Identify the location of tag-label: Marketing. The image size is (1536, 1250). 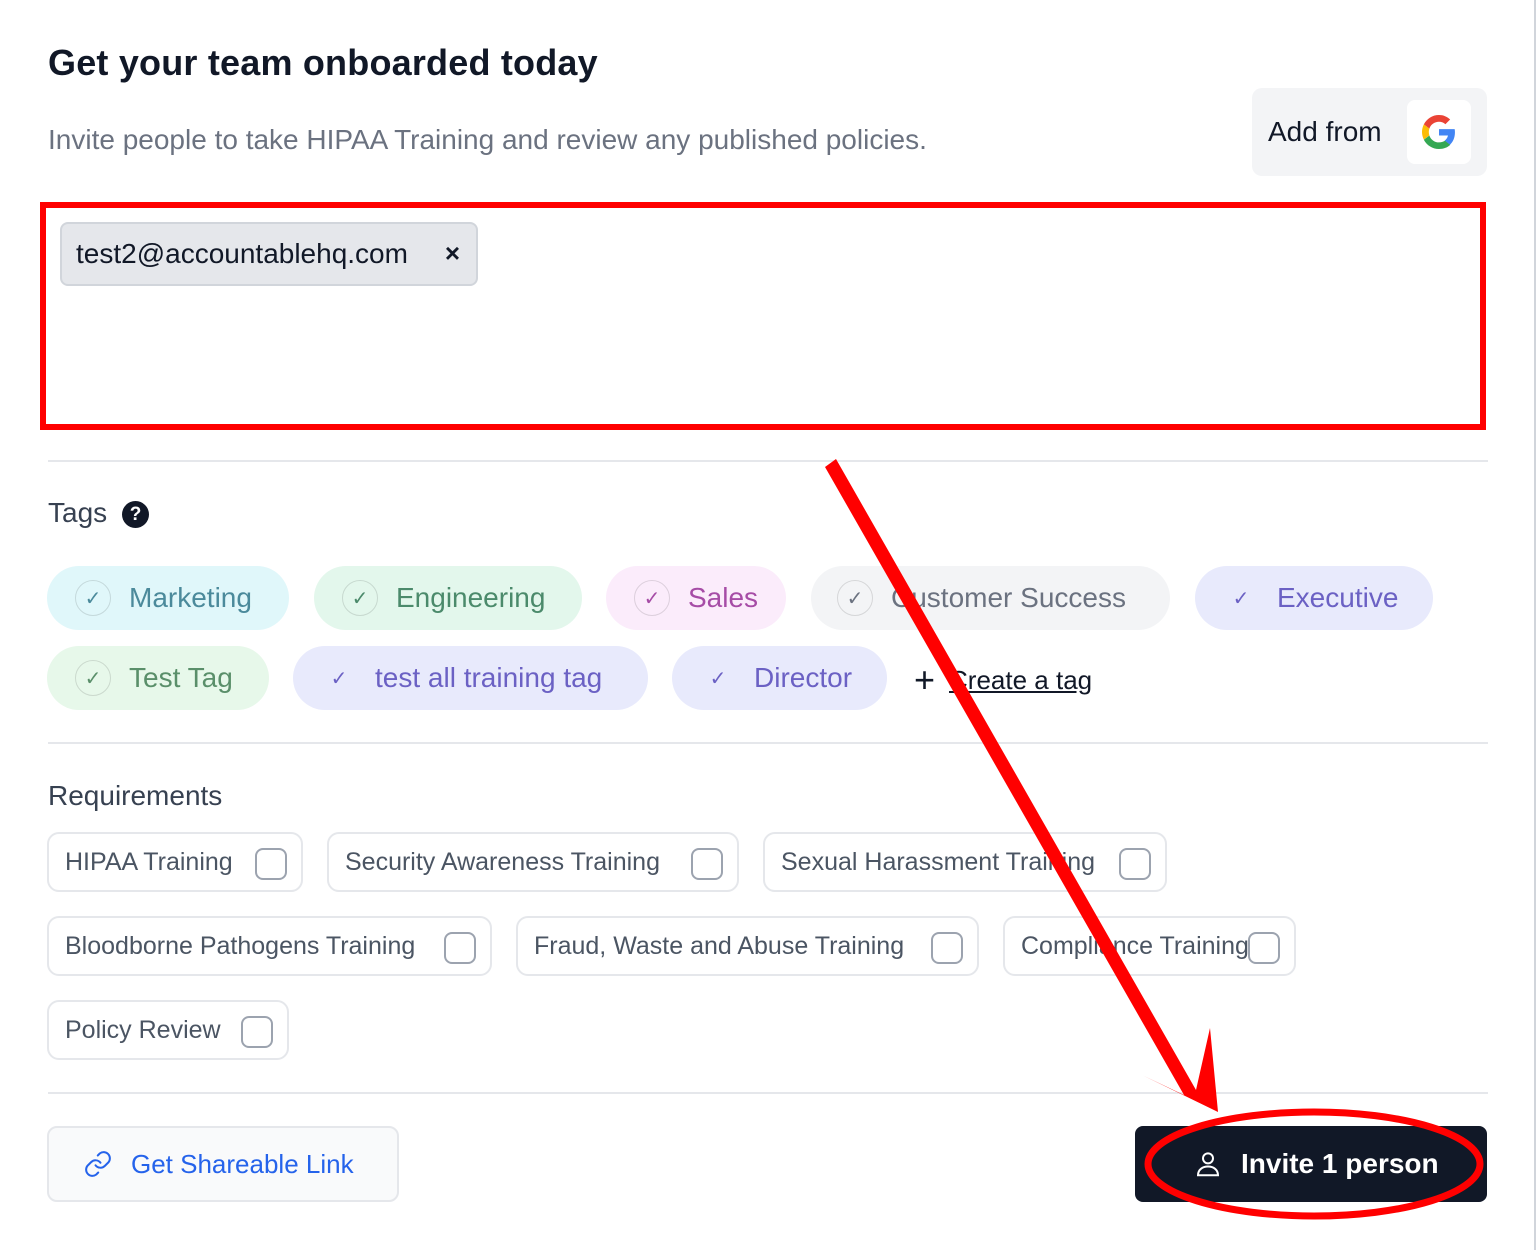
(190, 597).